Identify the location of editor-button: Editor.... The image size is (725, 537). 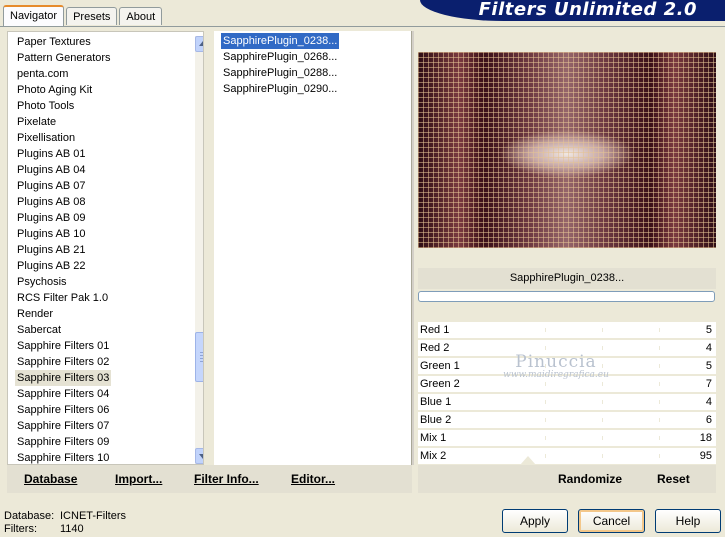
(313, 479).